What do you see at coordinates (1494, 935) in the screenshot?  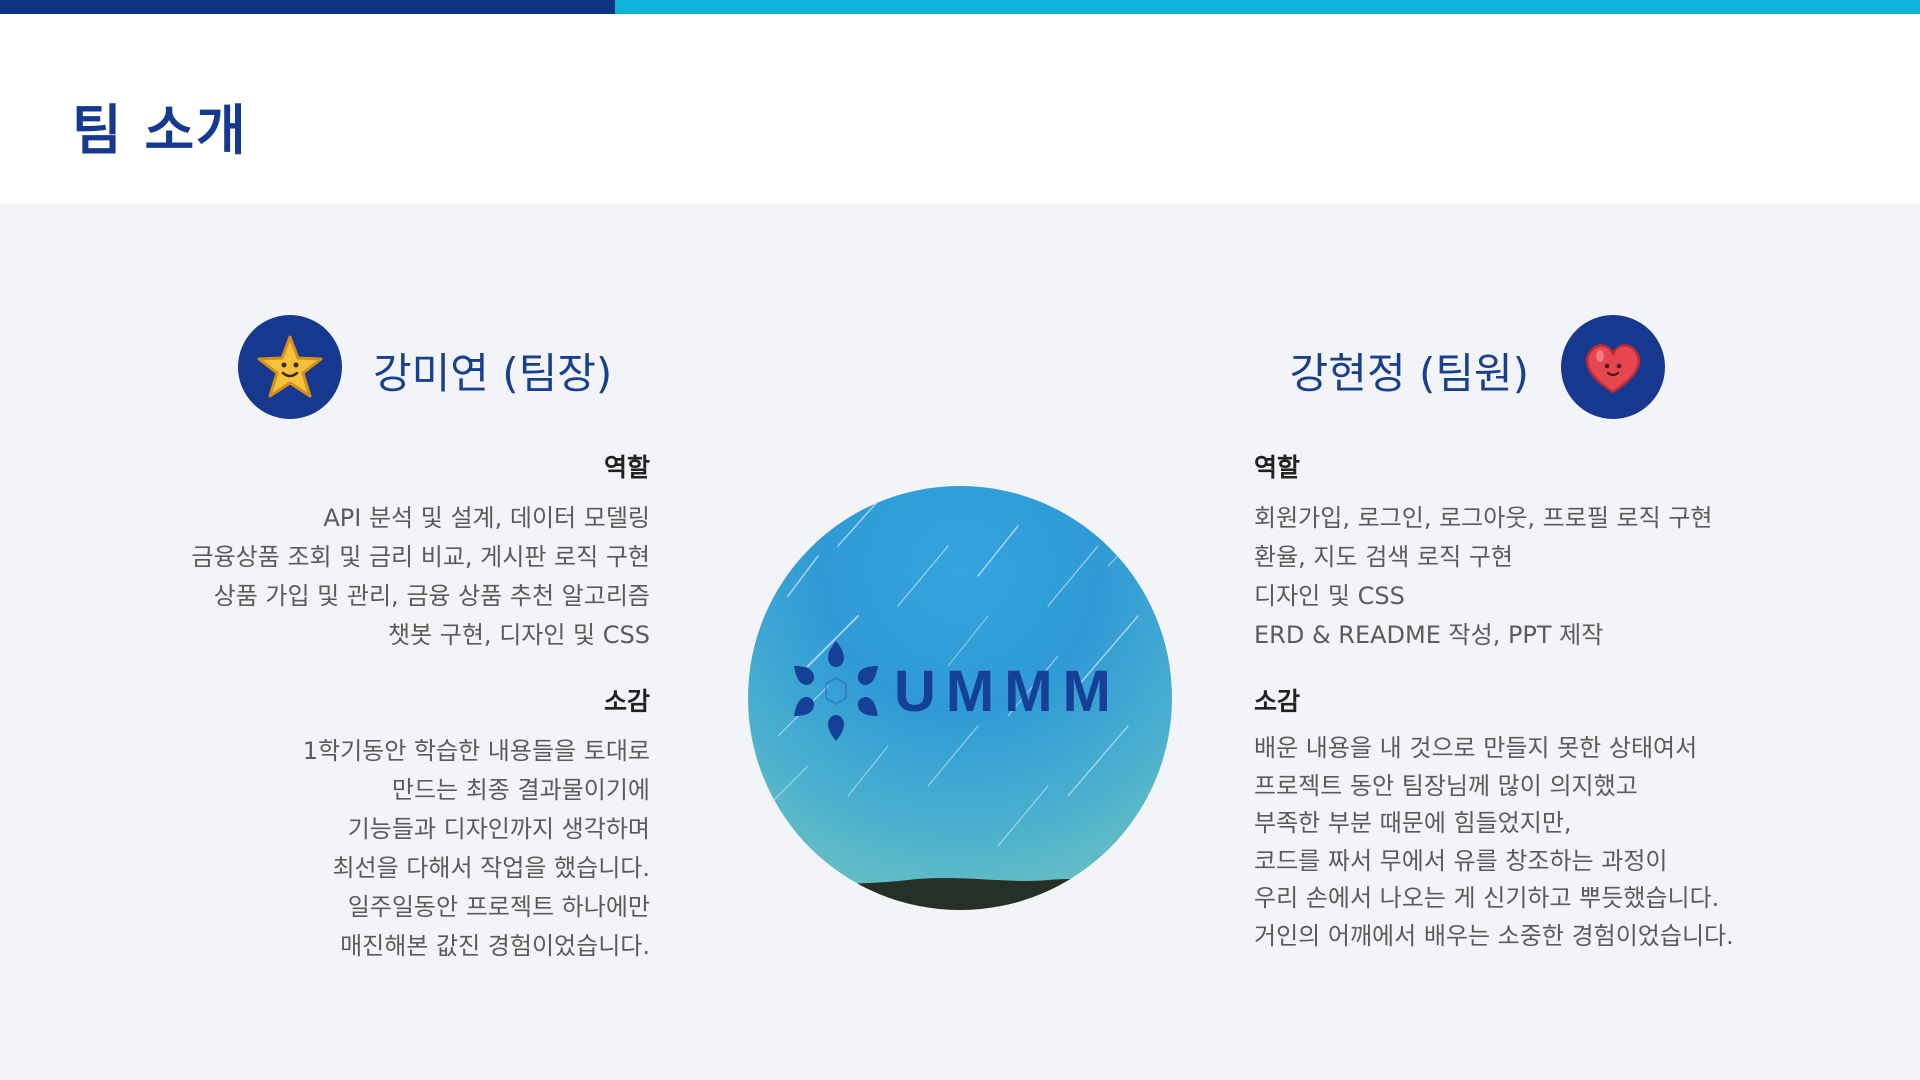 I see `list-item: 거인의 어깨에서 배우는 소중한 경험이었습니다.` at bounding box center [1494, 935].